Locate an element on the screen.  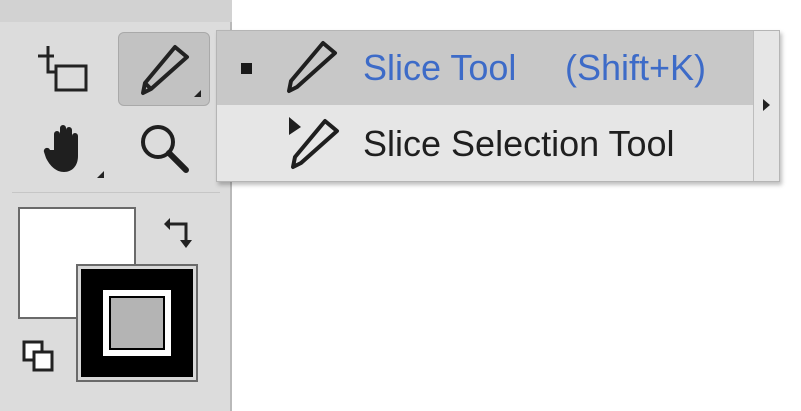
flyout-item-label: Slice Selection Tool is located at coordinates (519, 143).